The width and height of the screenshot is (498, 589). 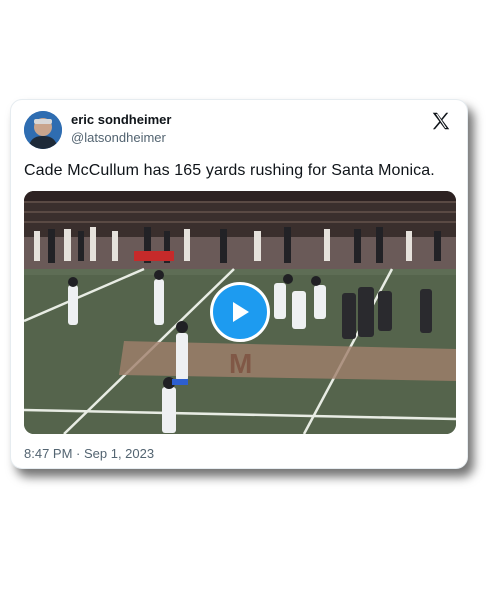 What do you see at coordinates (441, 121) in the screenshot?
I see `x-logo-icon` at bounding box center [441, 121].